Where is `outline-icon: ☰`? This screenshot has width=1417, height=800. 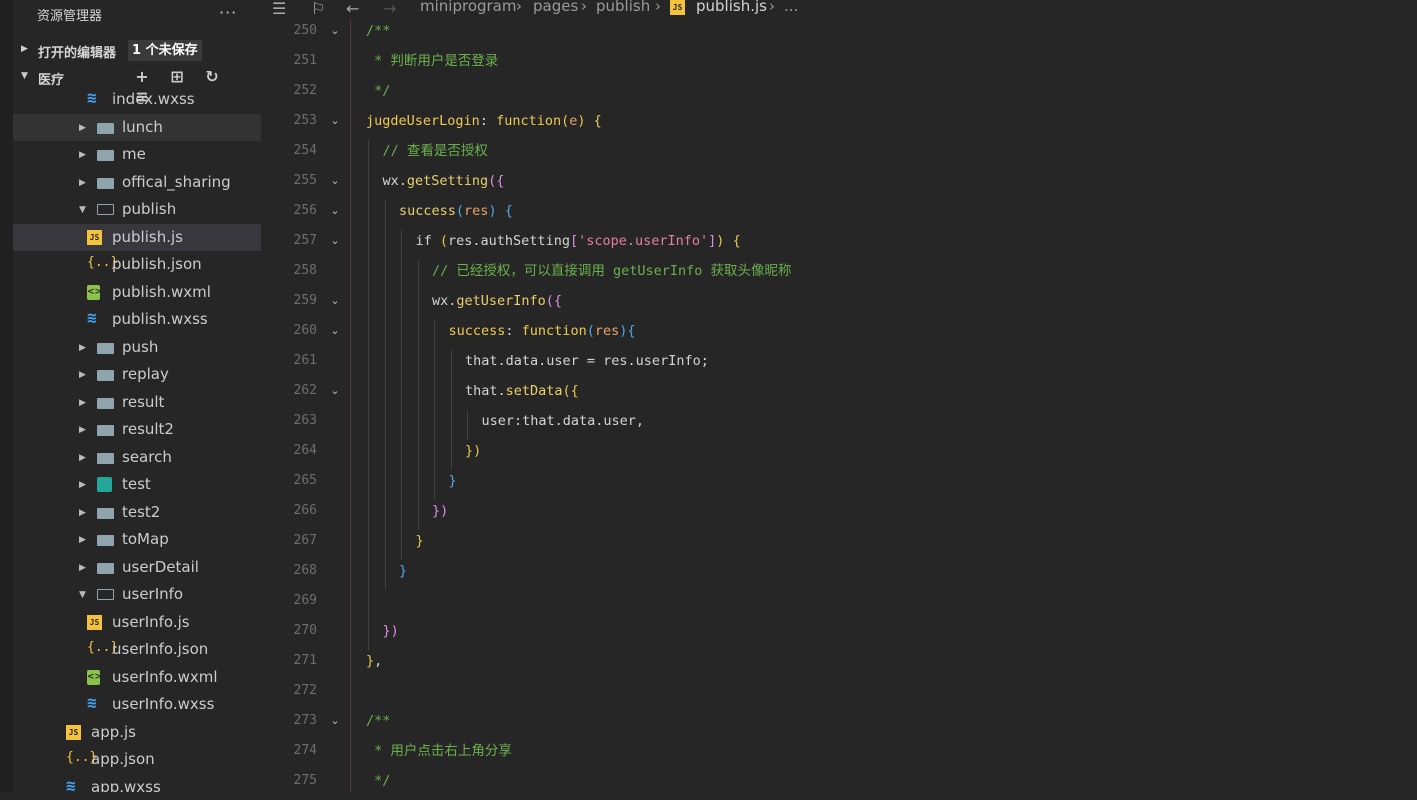
outline-icon: ☰ is located at coordinates (279, 9).